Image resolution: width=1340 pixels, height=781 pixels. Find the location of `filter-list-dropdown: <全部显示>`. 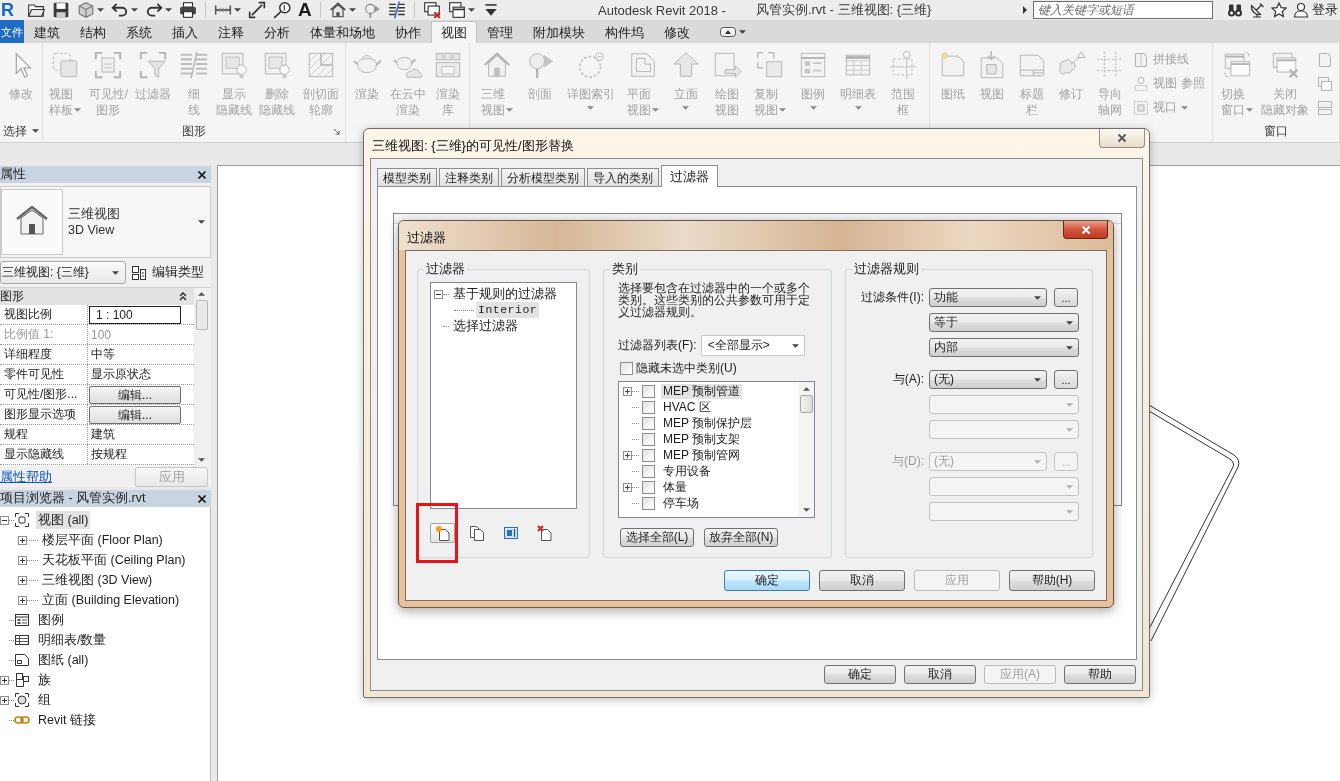

filter-list-dropdown: <全部显示> is located at coordinates (752, 345).